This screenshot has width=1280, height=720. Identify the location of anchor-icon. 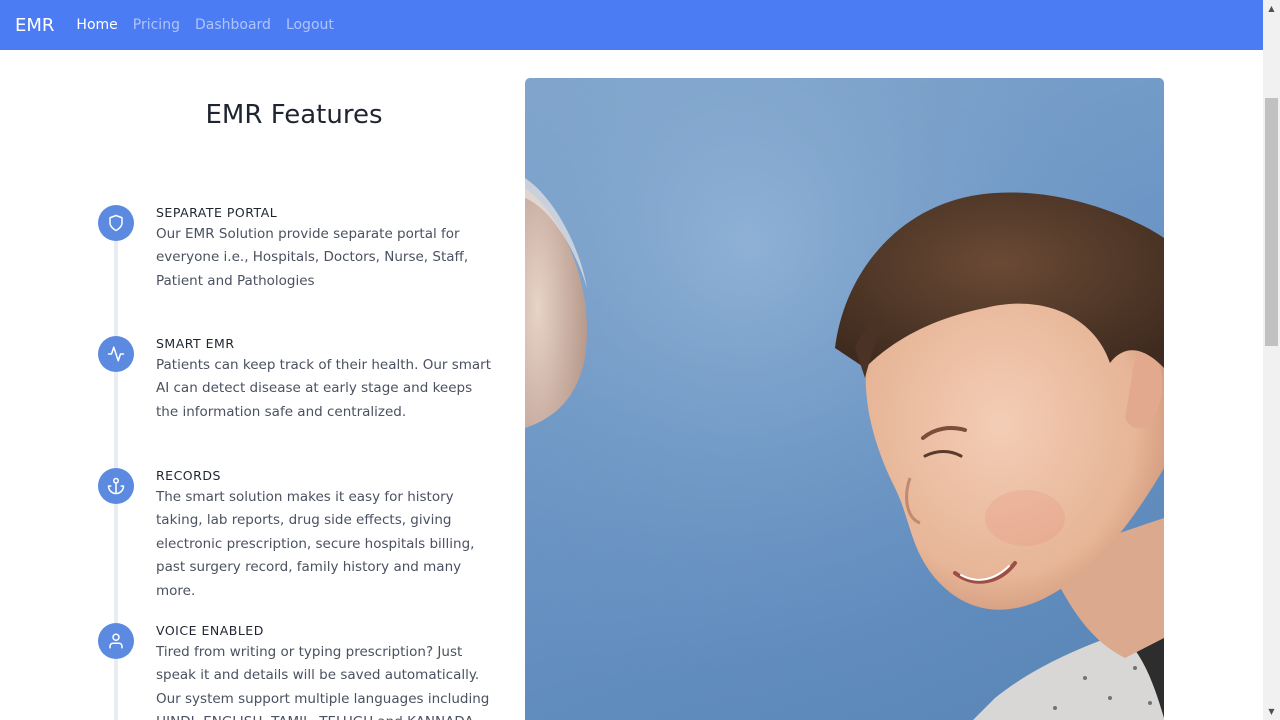
(116, 486).